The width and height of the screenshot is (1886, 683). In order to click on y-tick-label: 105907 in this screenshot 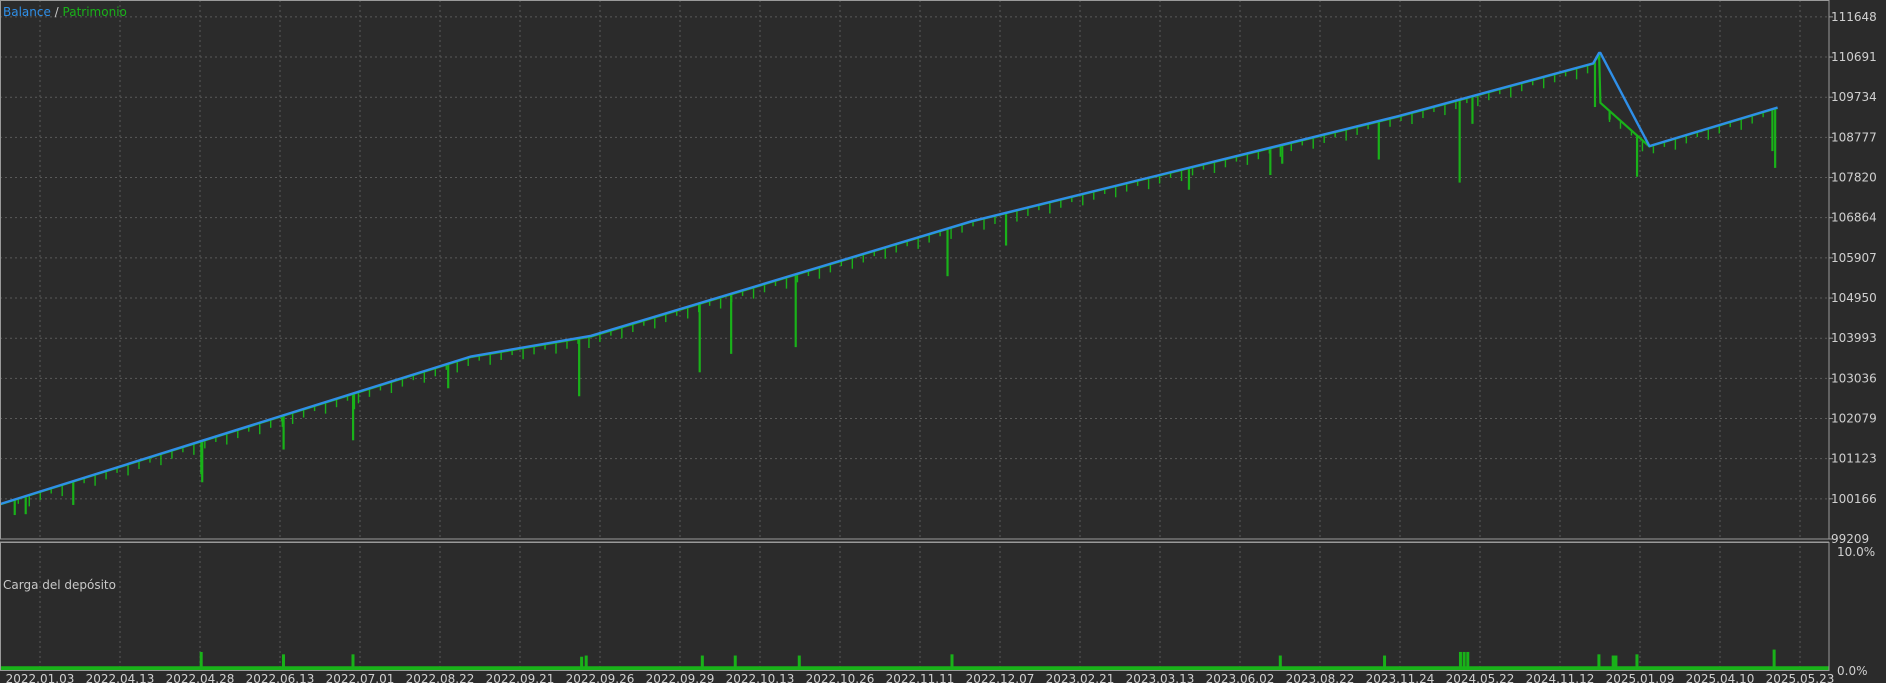, I will do `click(1854, 258)`.